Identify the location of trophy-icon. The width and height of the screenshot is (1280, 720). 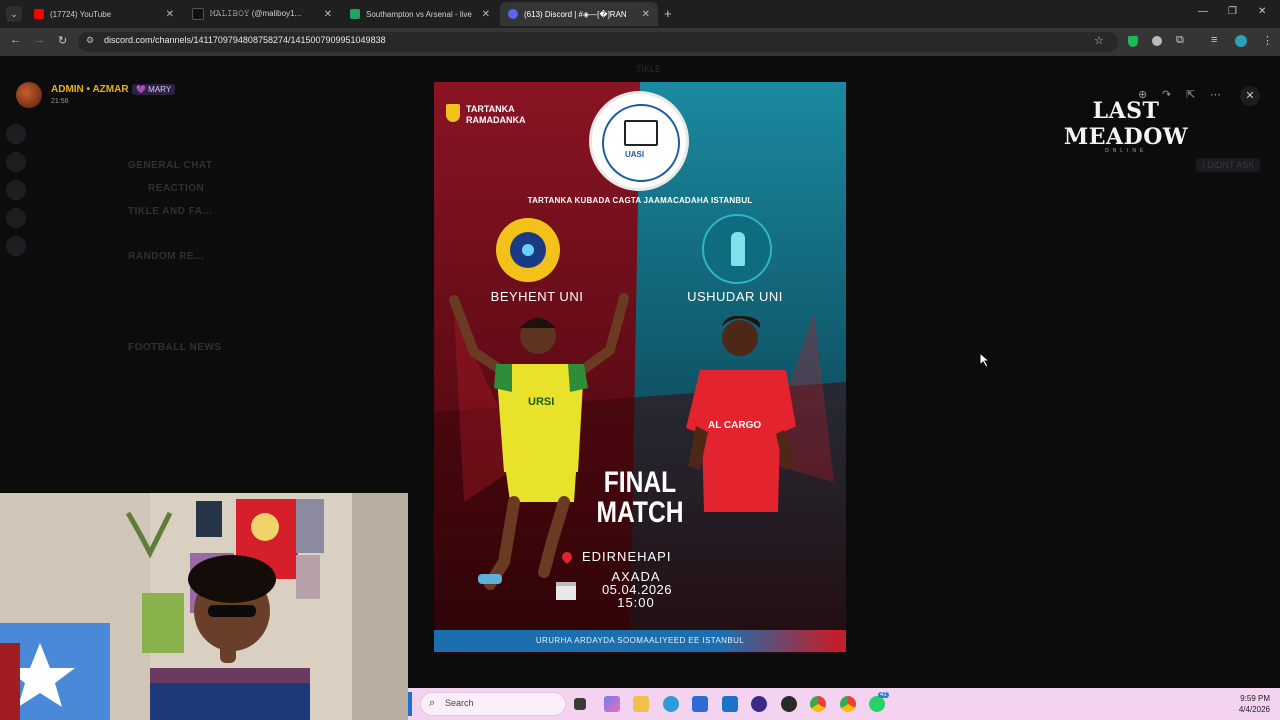
(453, 113).